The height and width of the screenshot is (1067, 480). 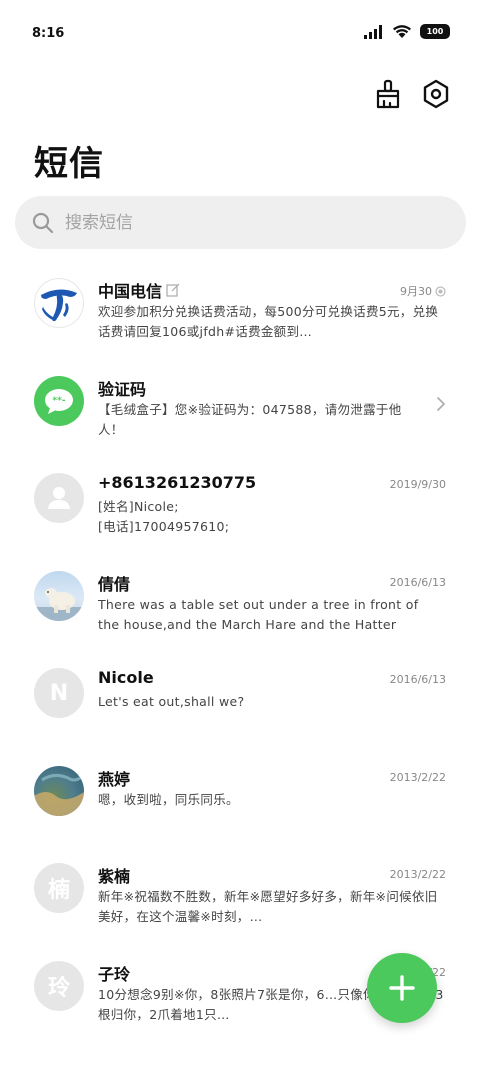 What do you see at coordinates (126, 677) in the screenshot?
I see `thread-name: Nicole` at bounding box center [126, 677].